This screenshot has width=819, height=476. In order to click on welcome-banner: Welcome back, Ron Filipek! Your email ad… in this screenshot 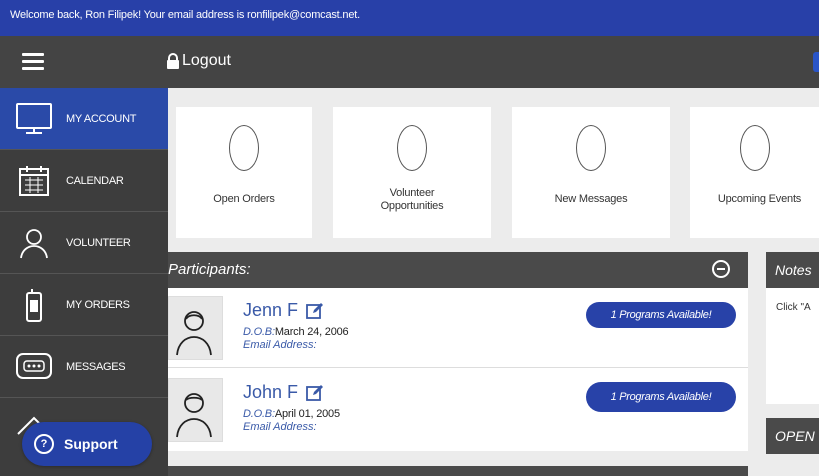, I will do `click(409, 18)`.